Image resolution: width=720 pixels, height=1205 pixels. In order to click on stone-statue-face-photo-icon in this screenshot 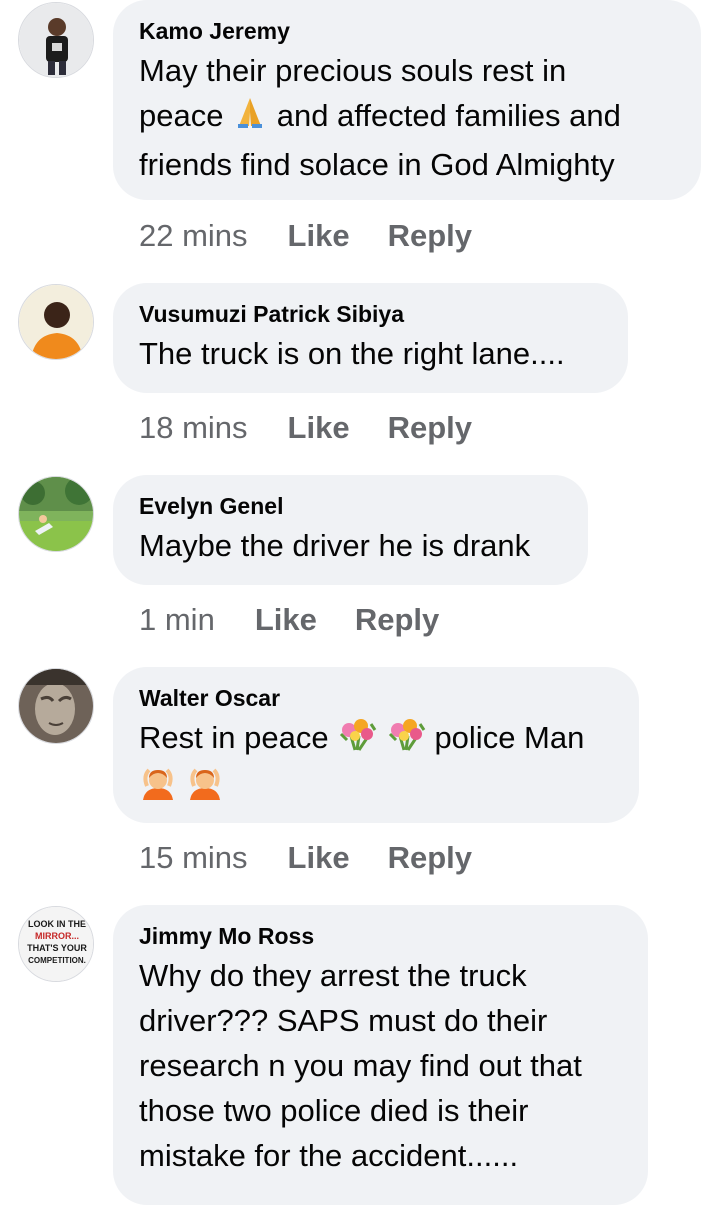, I will do `click(56, 706)`.